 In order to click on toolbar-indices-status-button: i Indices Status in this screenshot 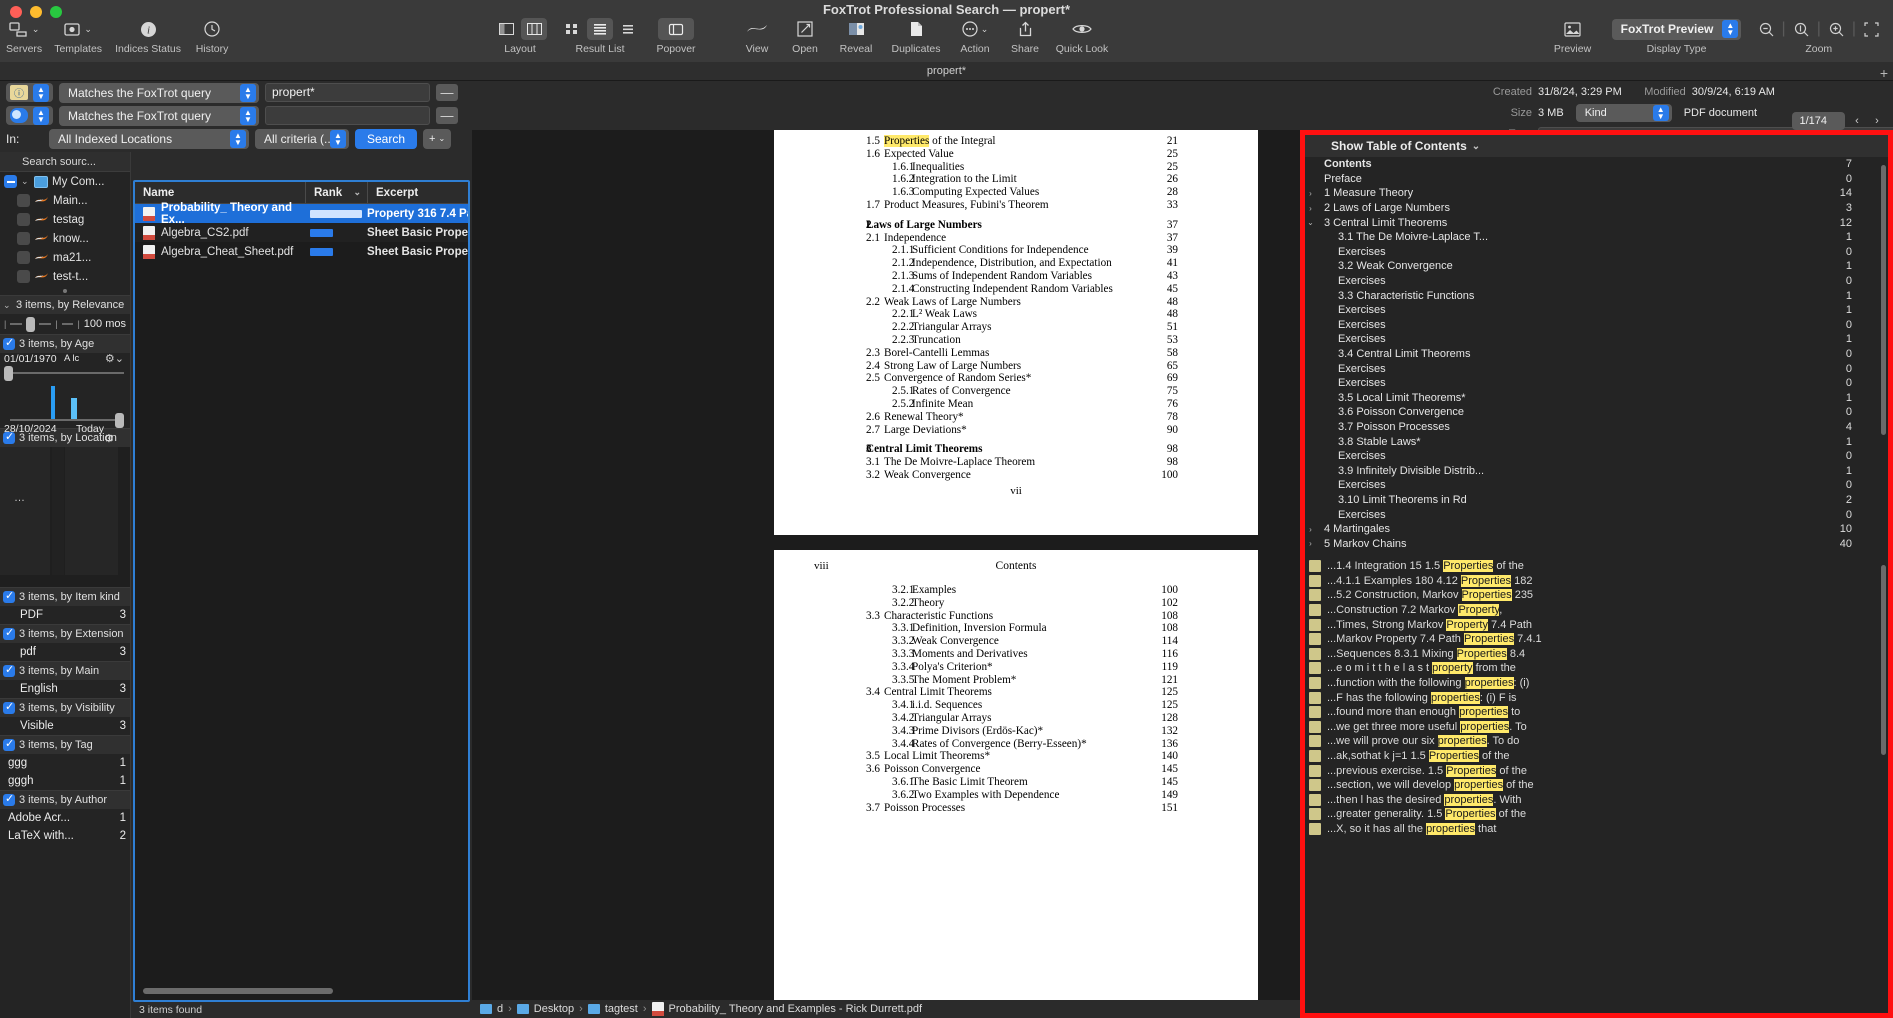, I will do `click(148, 36)`.